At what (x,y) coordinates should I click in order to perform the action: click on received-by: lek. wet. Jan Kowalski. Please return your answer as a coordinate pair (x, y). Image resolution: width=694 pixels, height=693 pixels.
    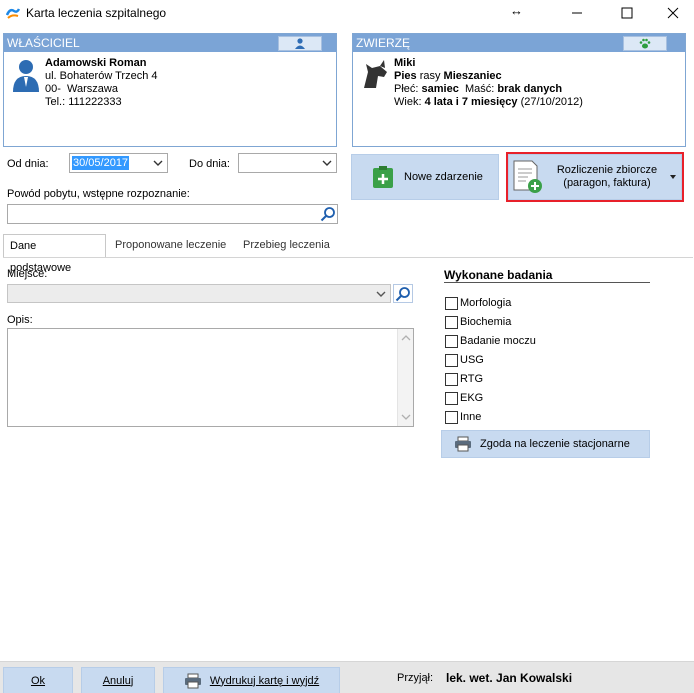
    Looking at the image, I should click on (509, 678).